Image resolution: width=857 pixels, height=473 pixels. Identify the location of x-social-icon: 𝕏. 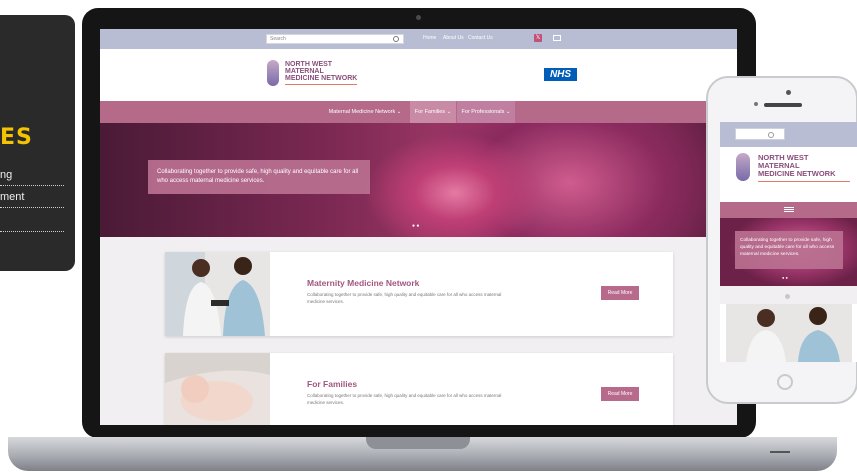
(538, 38).